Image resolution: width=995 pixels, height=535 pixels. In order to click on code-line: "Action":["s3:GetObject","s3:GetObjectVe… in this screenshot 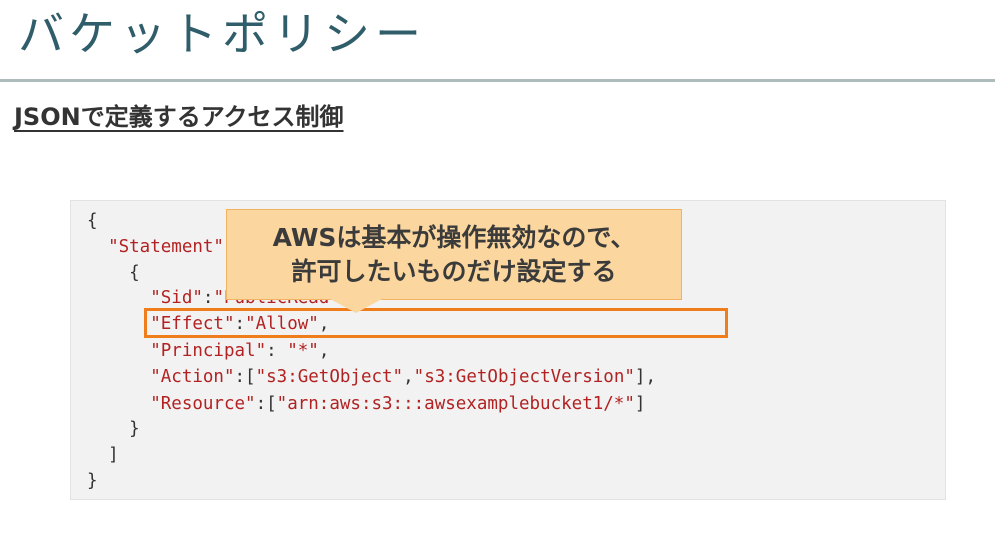, I will do `click(371, 377)`.